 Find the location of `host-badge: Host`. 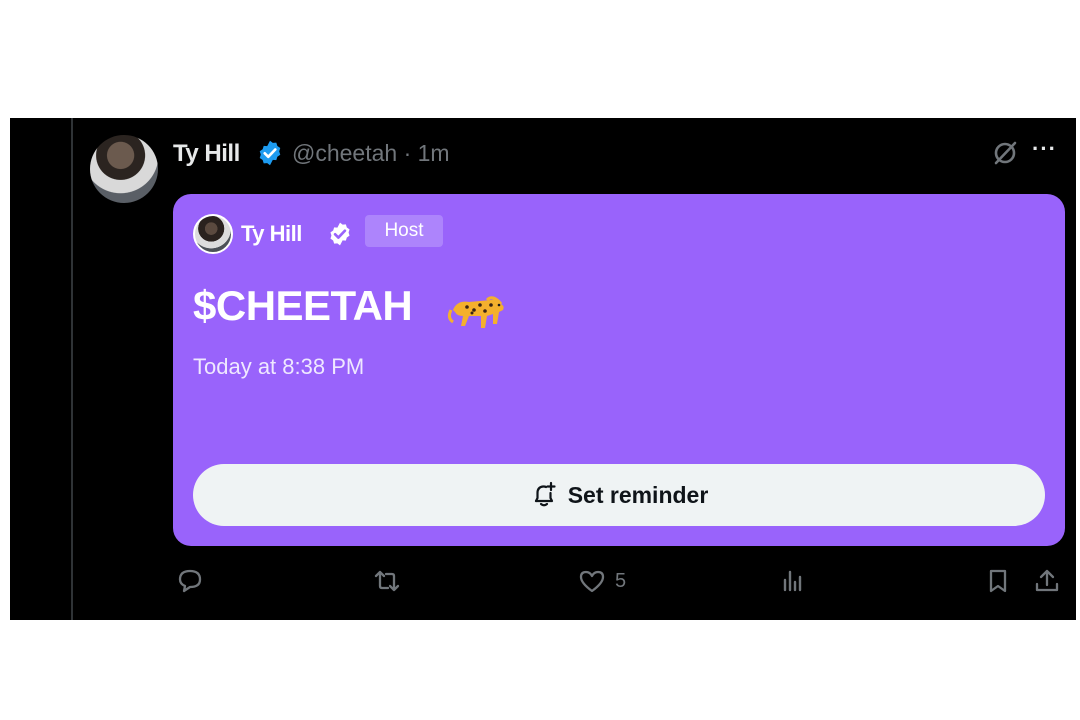

host-badge: Host is located at coordinates (404, 231).